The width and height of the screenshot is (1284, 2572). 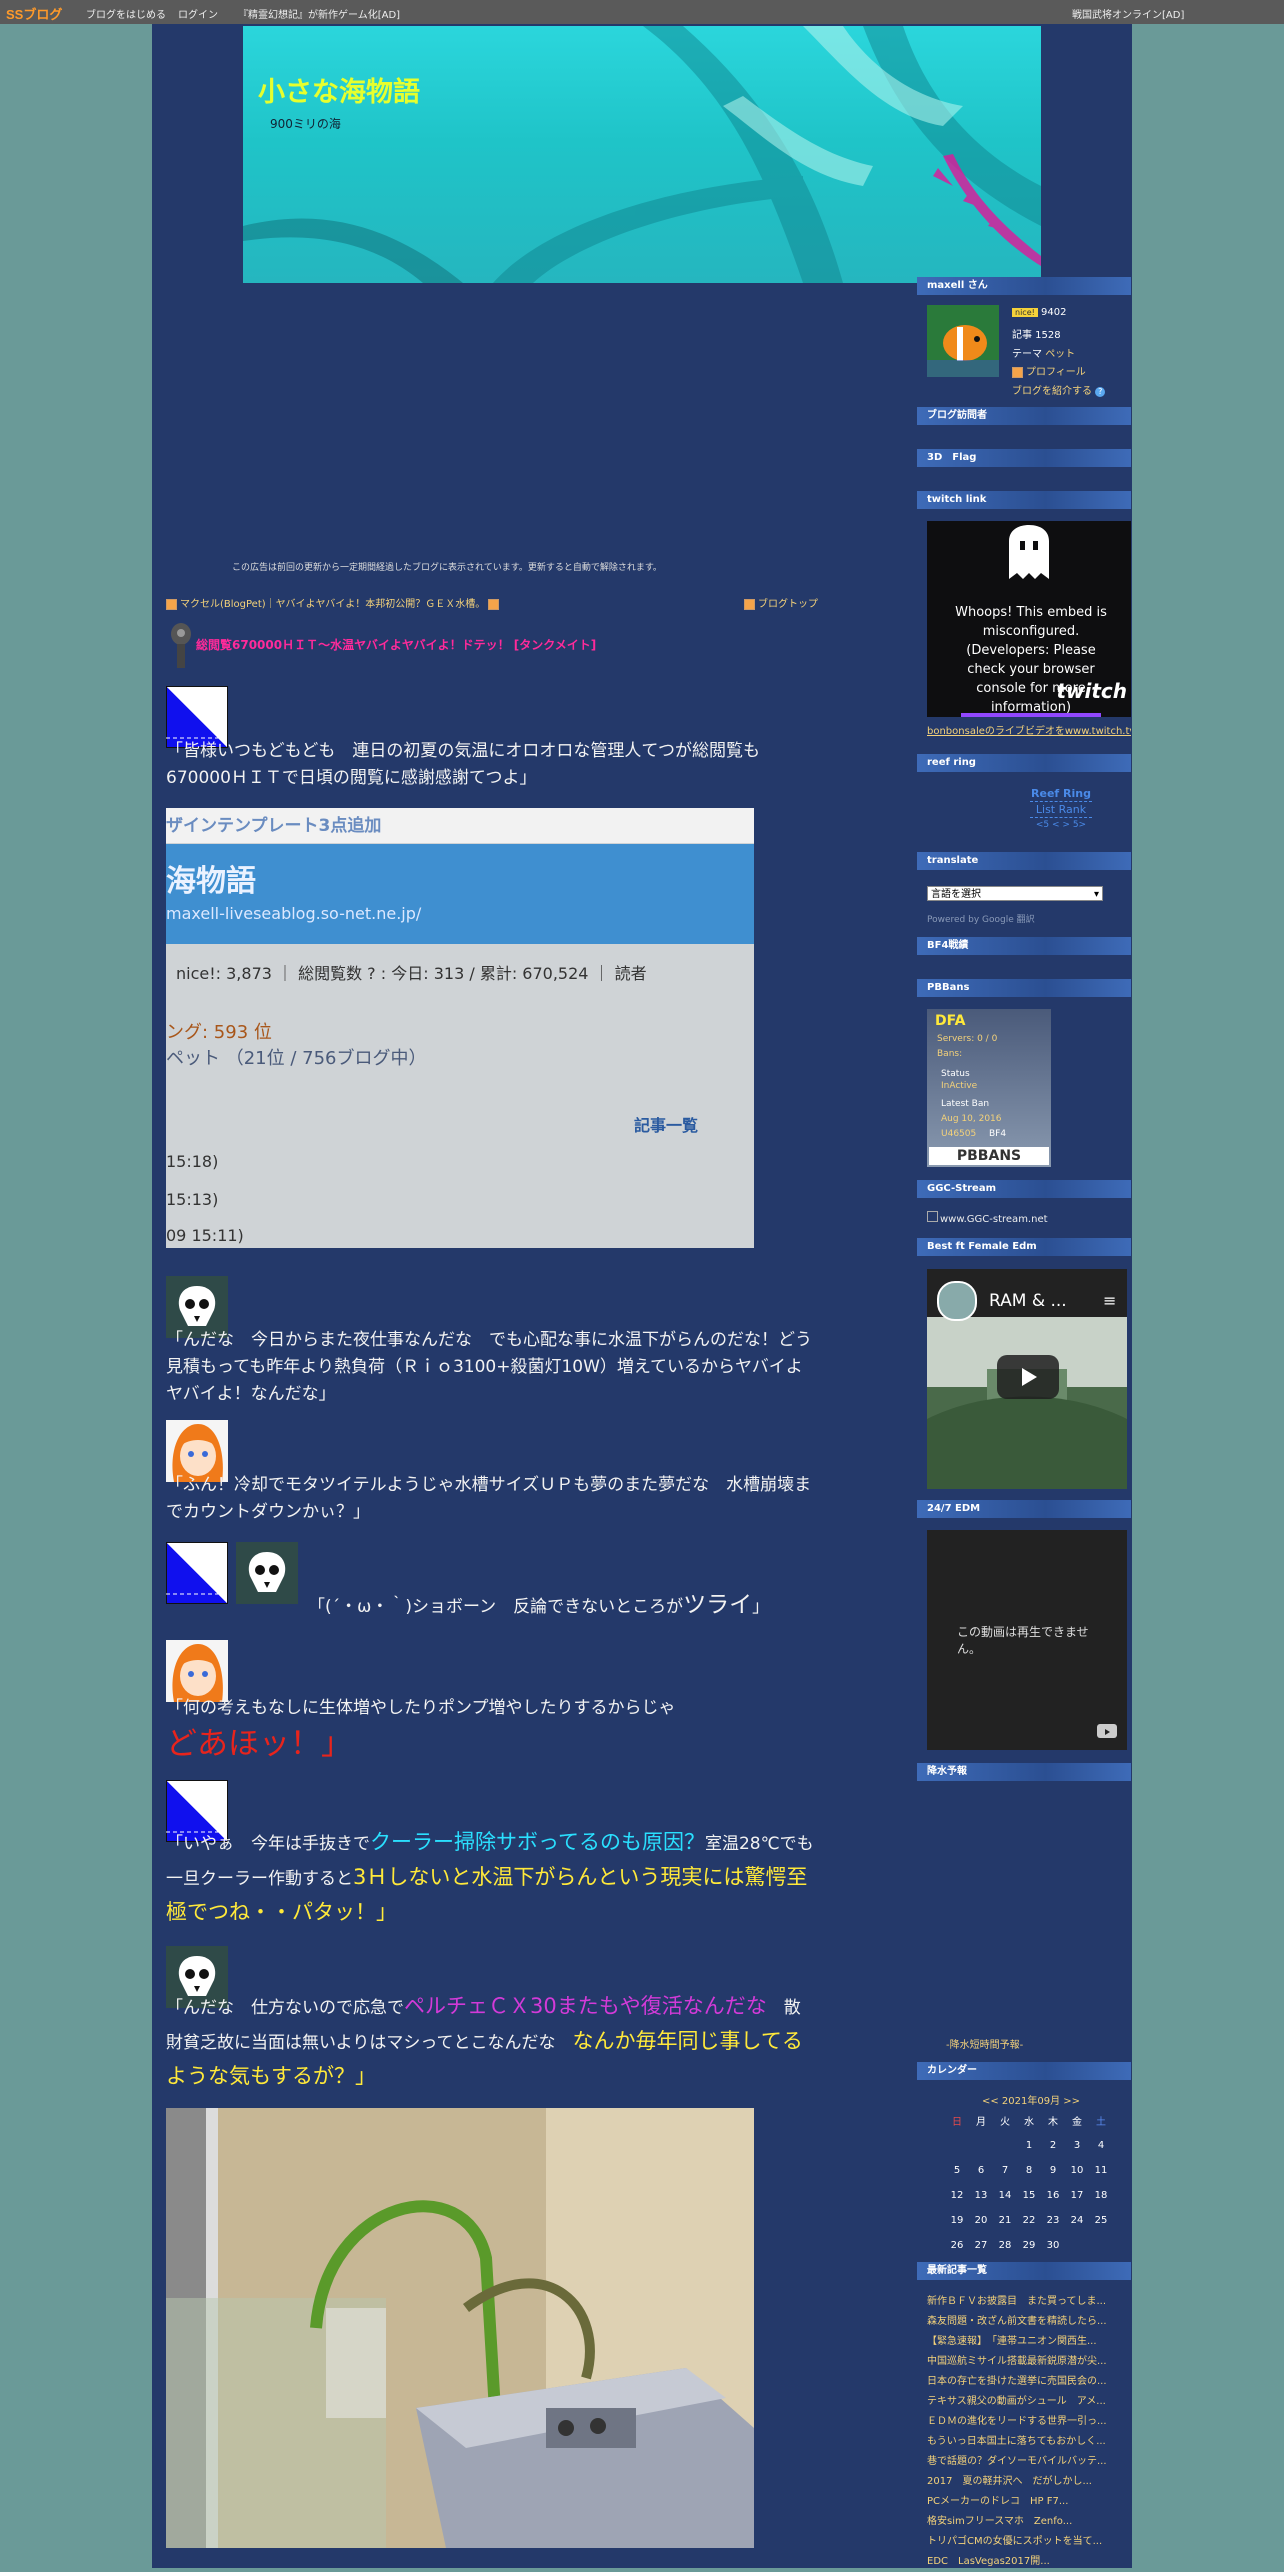 I want to click on calendar-date: 25, so click(x=1101, y=2220).